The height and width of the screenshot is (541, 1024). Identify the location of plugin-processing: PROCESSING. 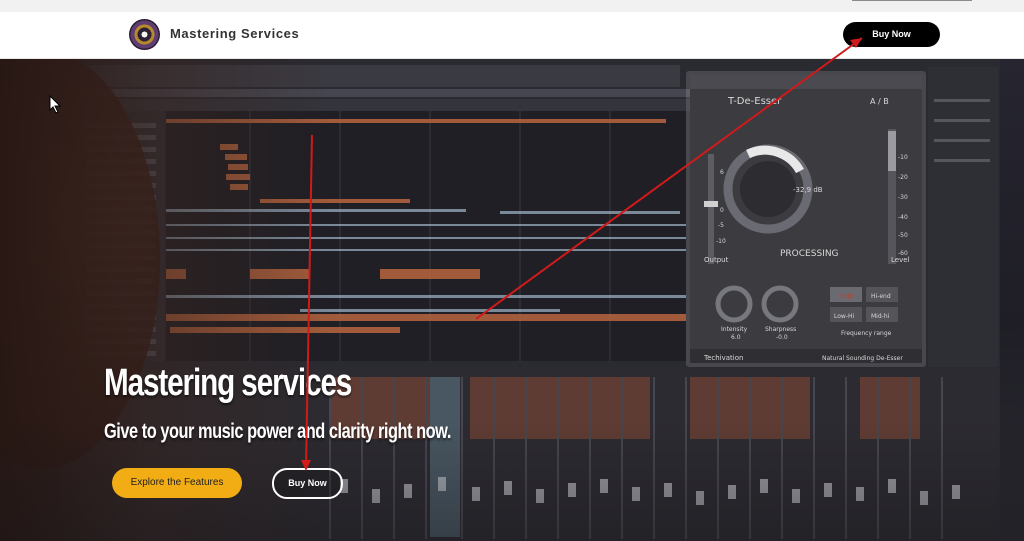
(809, 254).